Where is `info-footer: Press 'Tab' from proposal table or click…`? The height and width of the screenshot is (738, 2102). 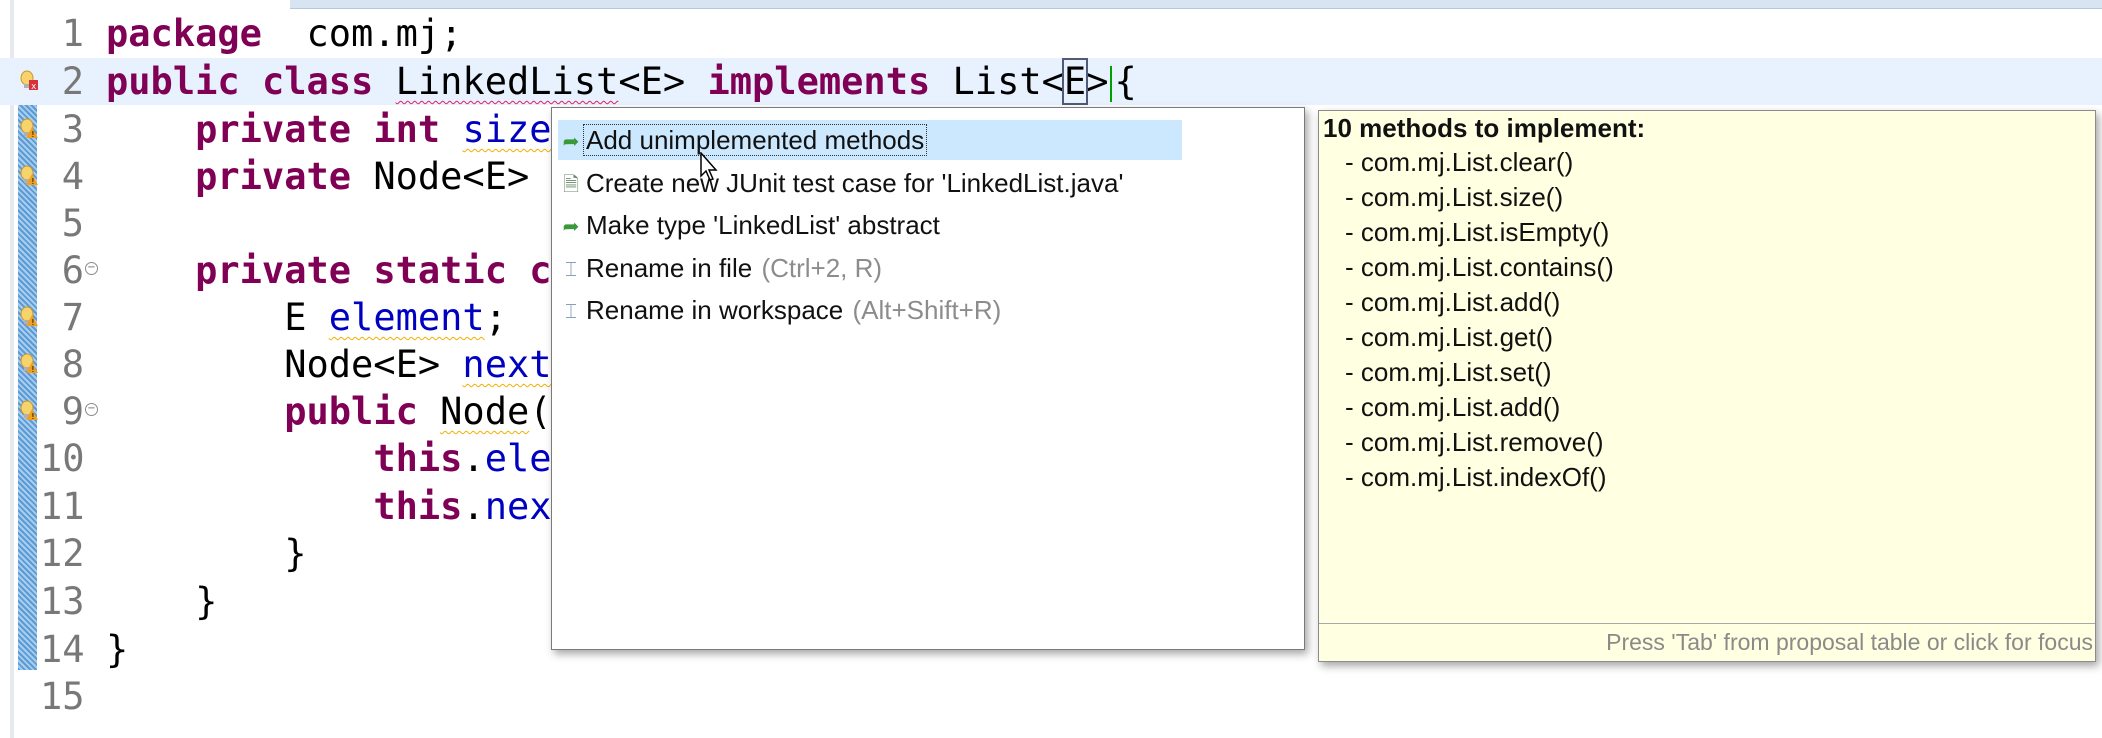 info-footer: Press 'Tab' from proposal table or click… is located at coordinates (1849, 642).